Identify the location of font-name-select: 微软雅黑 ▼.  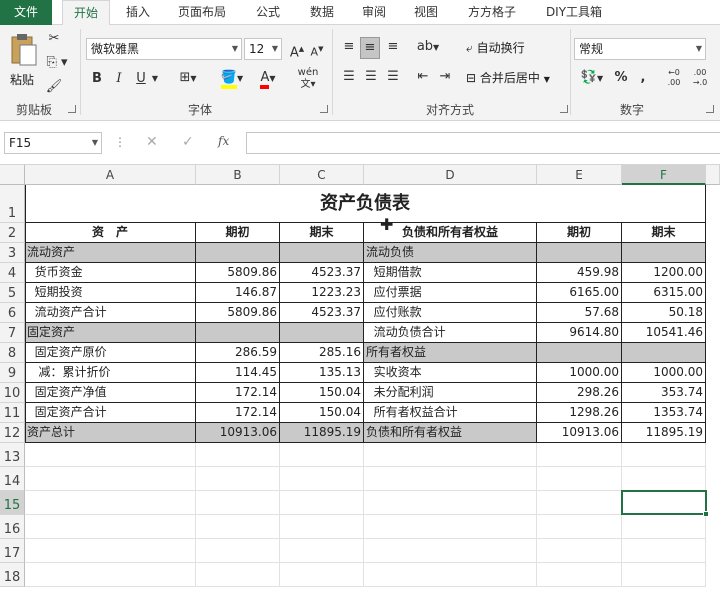
(164, 49).